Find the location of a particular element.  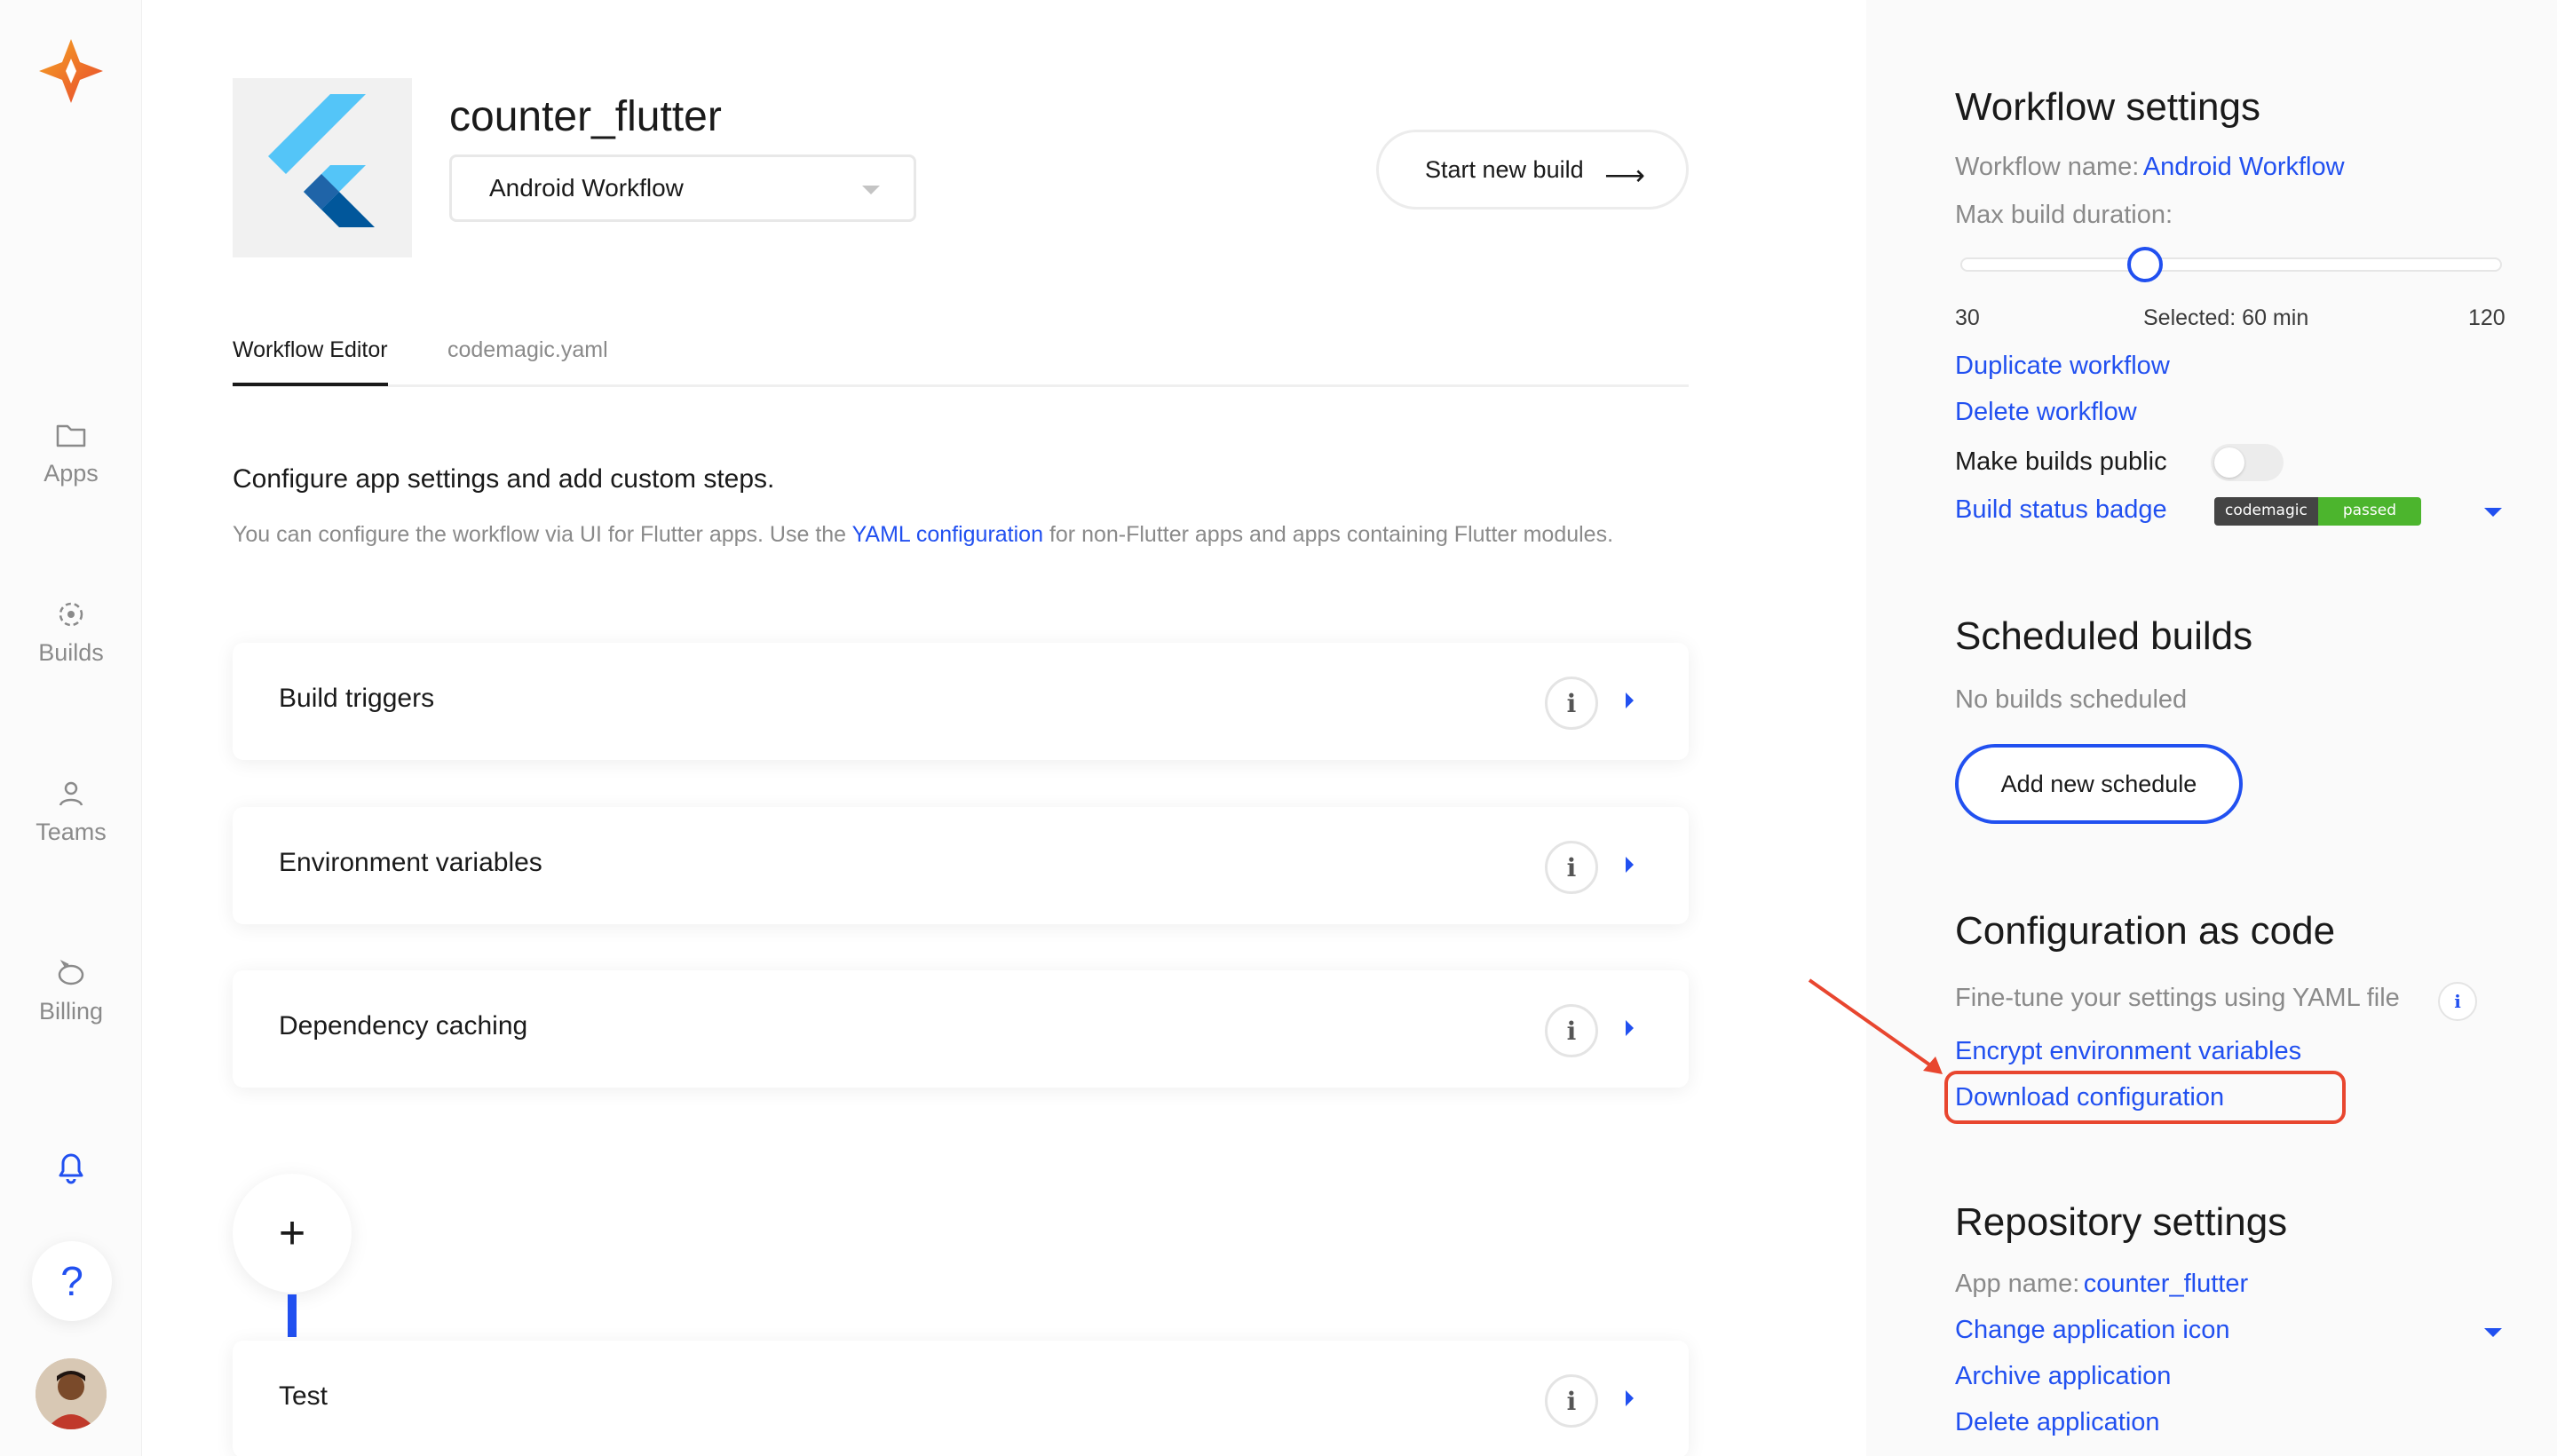

slider-min-label: 30 is located at coordinates (1967, 317).